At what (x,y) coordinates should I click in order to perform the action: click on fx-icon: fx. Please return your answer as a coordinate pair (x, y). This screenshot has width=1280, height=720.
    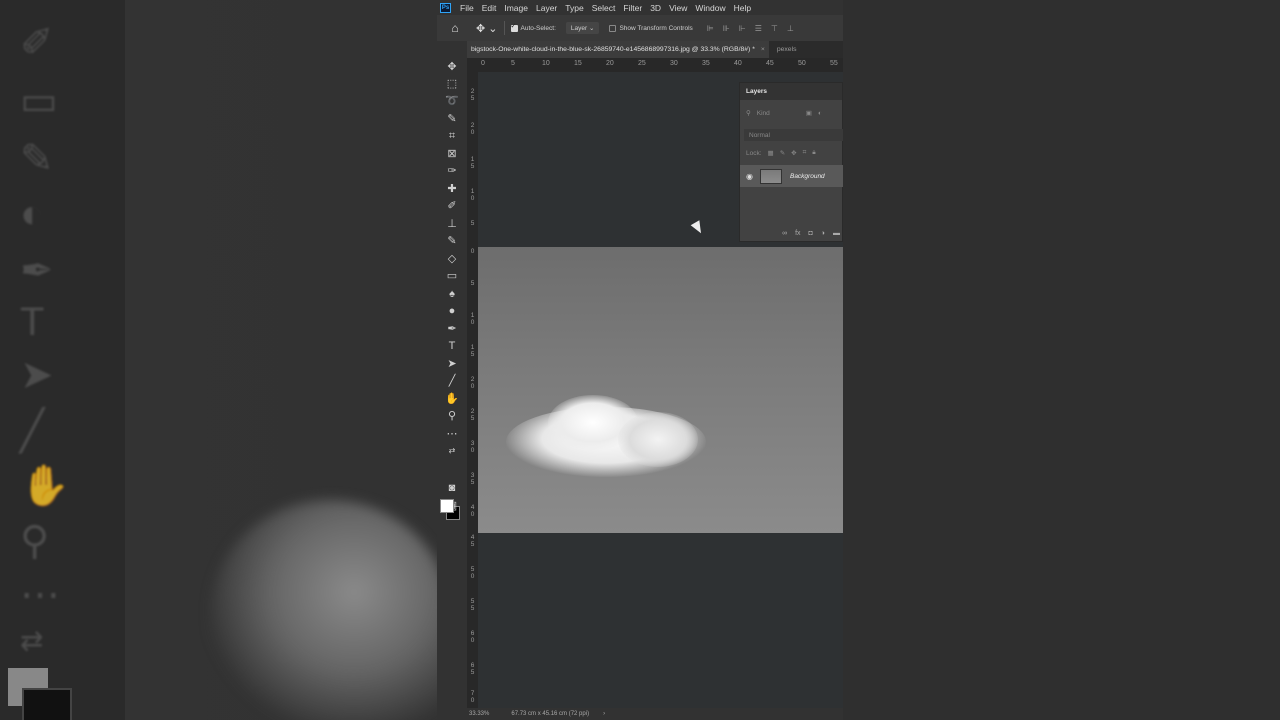
    Looking at the image, I should click on (797, 233).